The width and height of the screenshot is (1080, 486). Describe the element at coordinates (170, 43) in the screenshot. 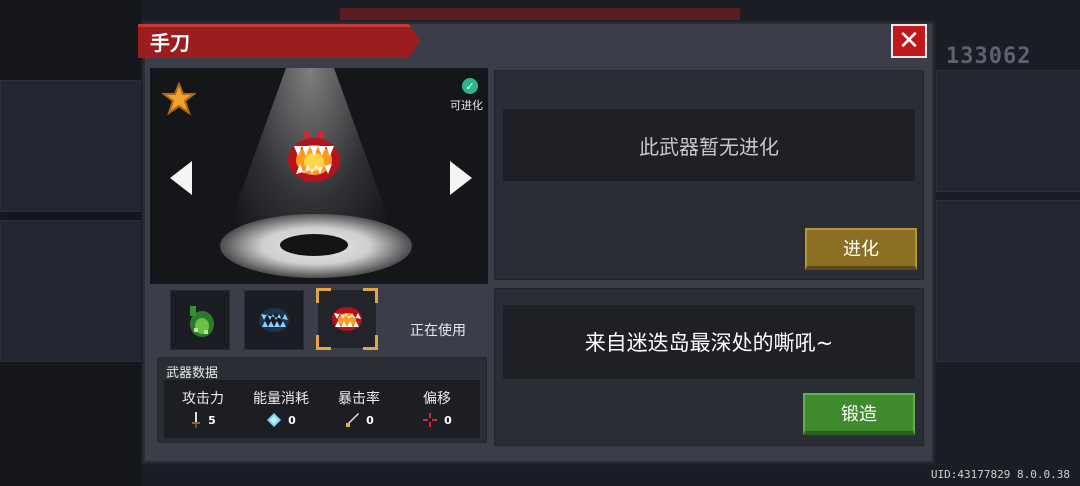

I see `weapon-title: 手刀` at that location.